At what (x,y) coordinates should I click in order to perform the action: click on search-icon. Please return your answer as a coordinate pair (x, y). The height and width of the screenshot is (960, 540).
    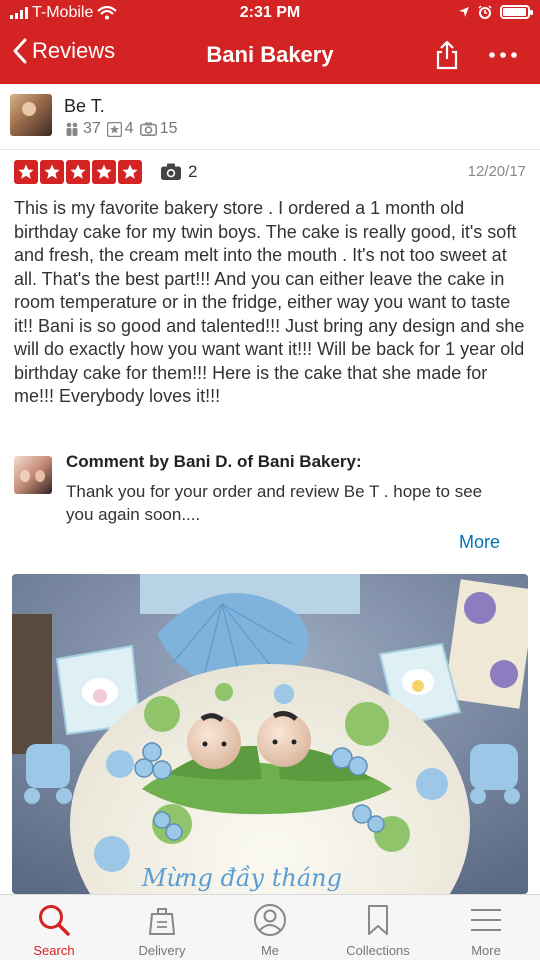
    Looking at the image, I should click on (54, 920).